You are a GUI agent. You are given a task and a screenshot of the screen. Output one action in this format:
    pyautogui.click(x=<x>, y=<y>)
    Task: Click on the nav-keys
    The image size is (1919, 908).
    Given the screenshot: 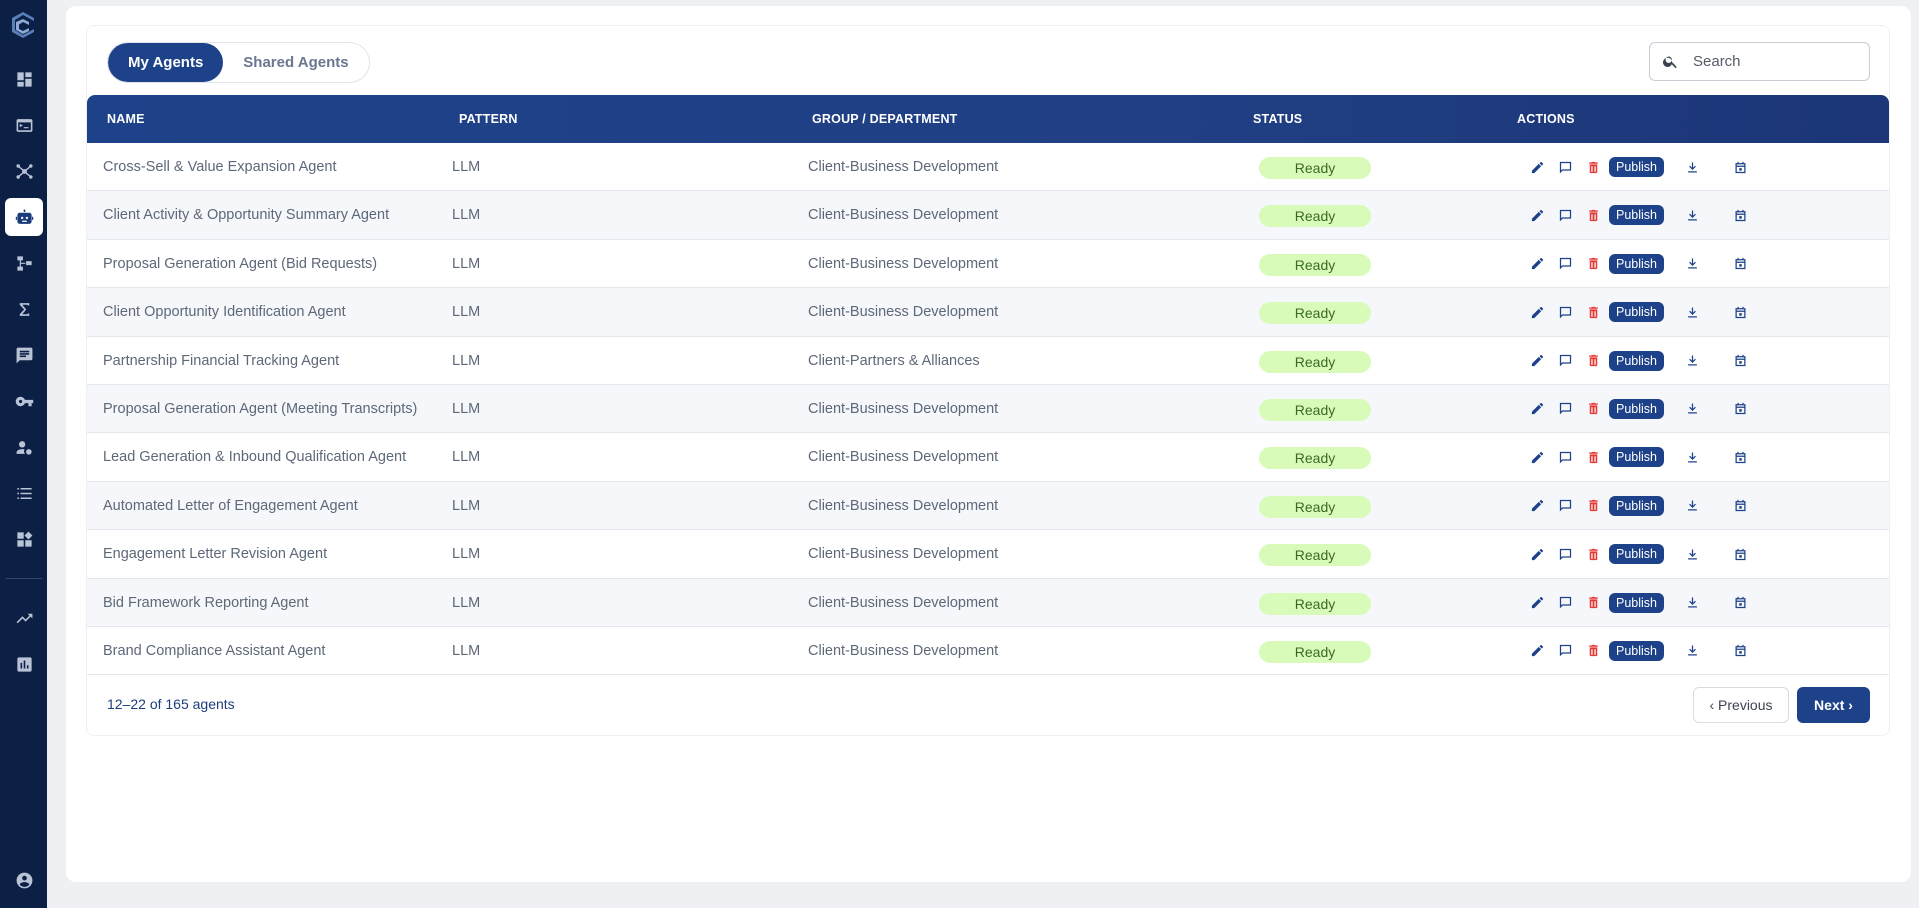 What is the action you would take?
    pyautogui.click(x=24, y=401)
    